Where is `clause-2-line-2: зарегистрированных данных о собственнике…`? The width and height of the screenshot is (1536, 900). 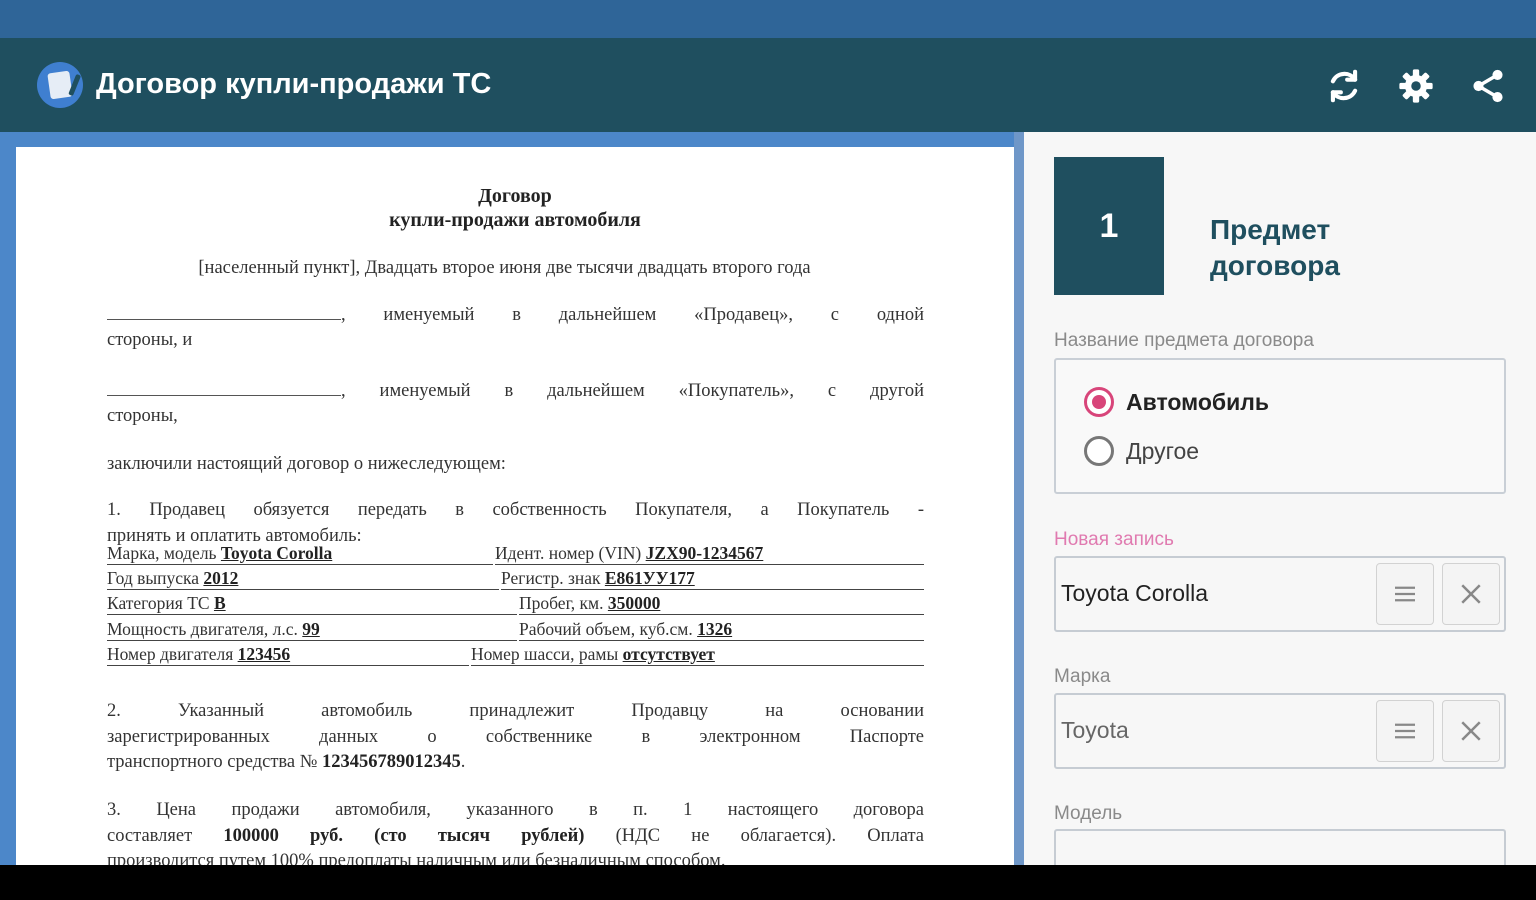 clause-2-line-2: зарегистрированных данных о собственнике… is located at coordinates (515, 737).